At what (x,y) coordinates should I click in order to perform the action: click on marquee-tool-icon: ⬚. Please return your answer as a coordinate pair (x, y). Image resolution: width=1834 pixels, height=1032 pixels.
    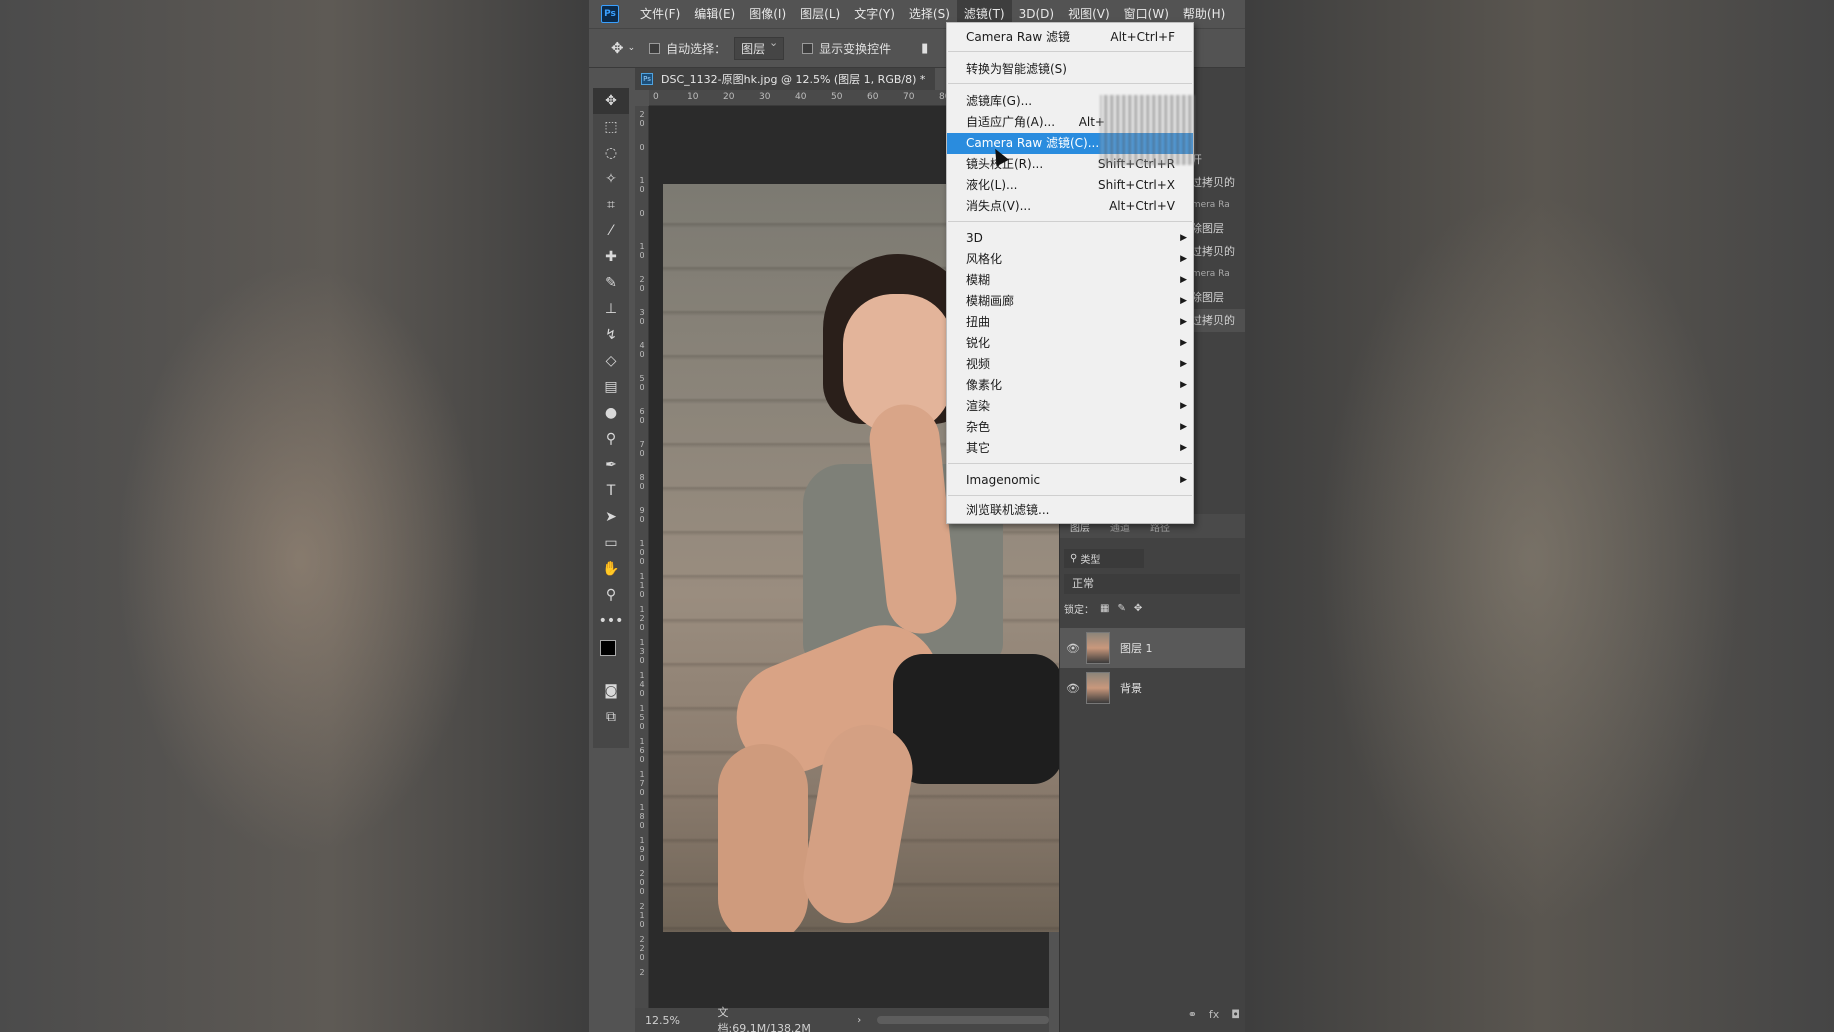
    Looking at the image, I should click on (611, 127).